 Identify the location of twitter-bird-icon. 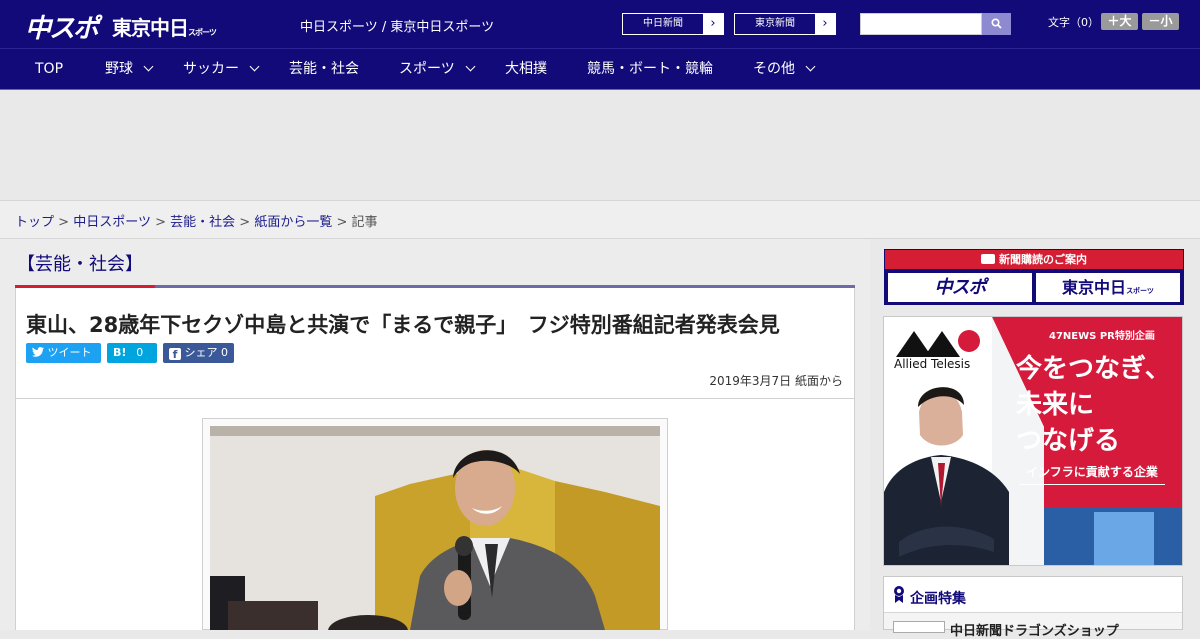
(38, 352).